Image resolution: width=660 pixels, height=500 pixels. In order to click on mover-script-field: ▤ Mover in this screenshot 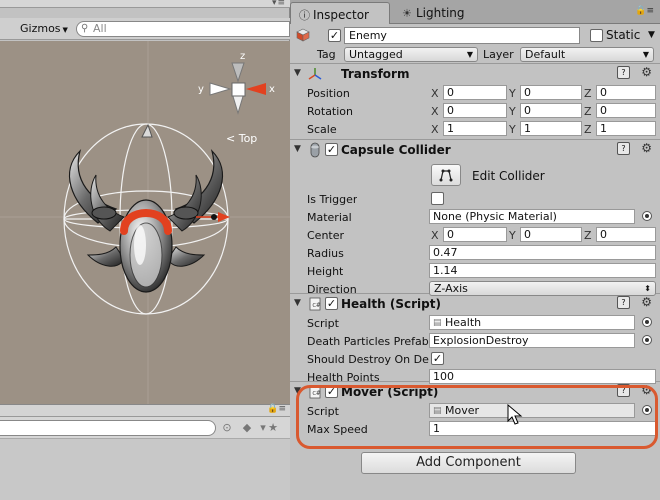, I will do `click(532, 410)`.